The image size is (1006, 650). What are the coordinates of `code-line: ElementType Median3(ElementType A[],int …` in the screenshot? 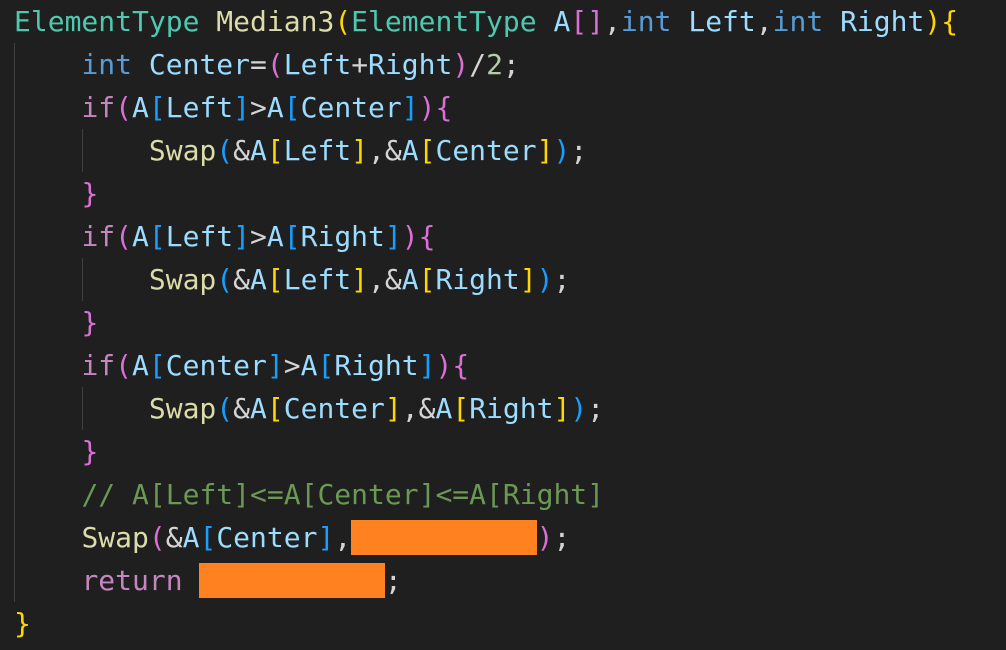 It's located at (486, 21).